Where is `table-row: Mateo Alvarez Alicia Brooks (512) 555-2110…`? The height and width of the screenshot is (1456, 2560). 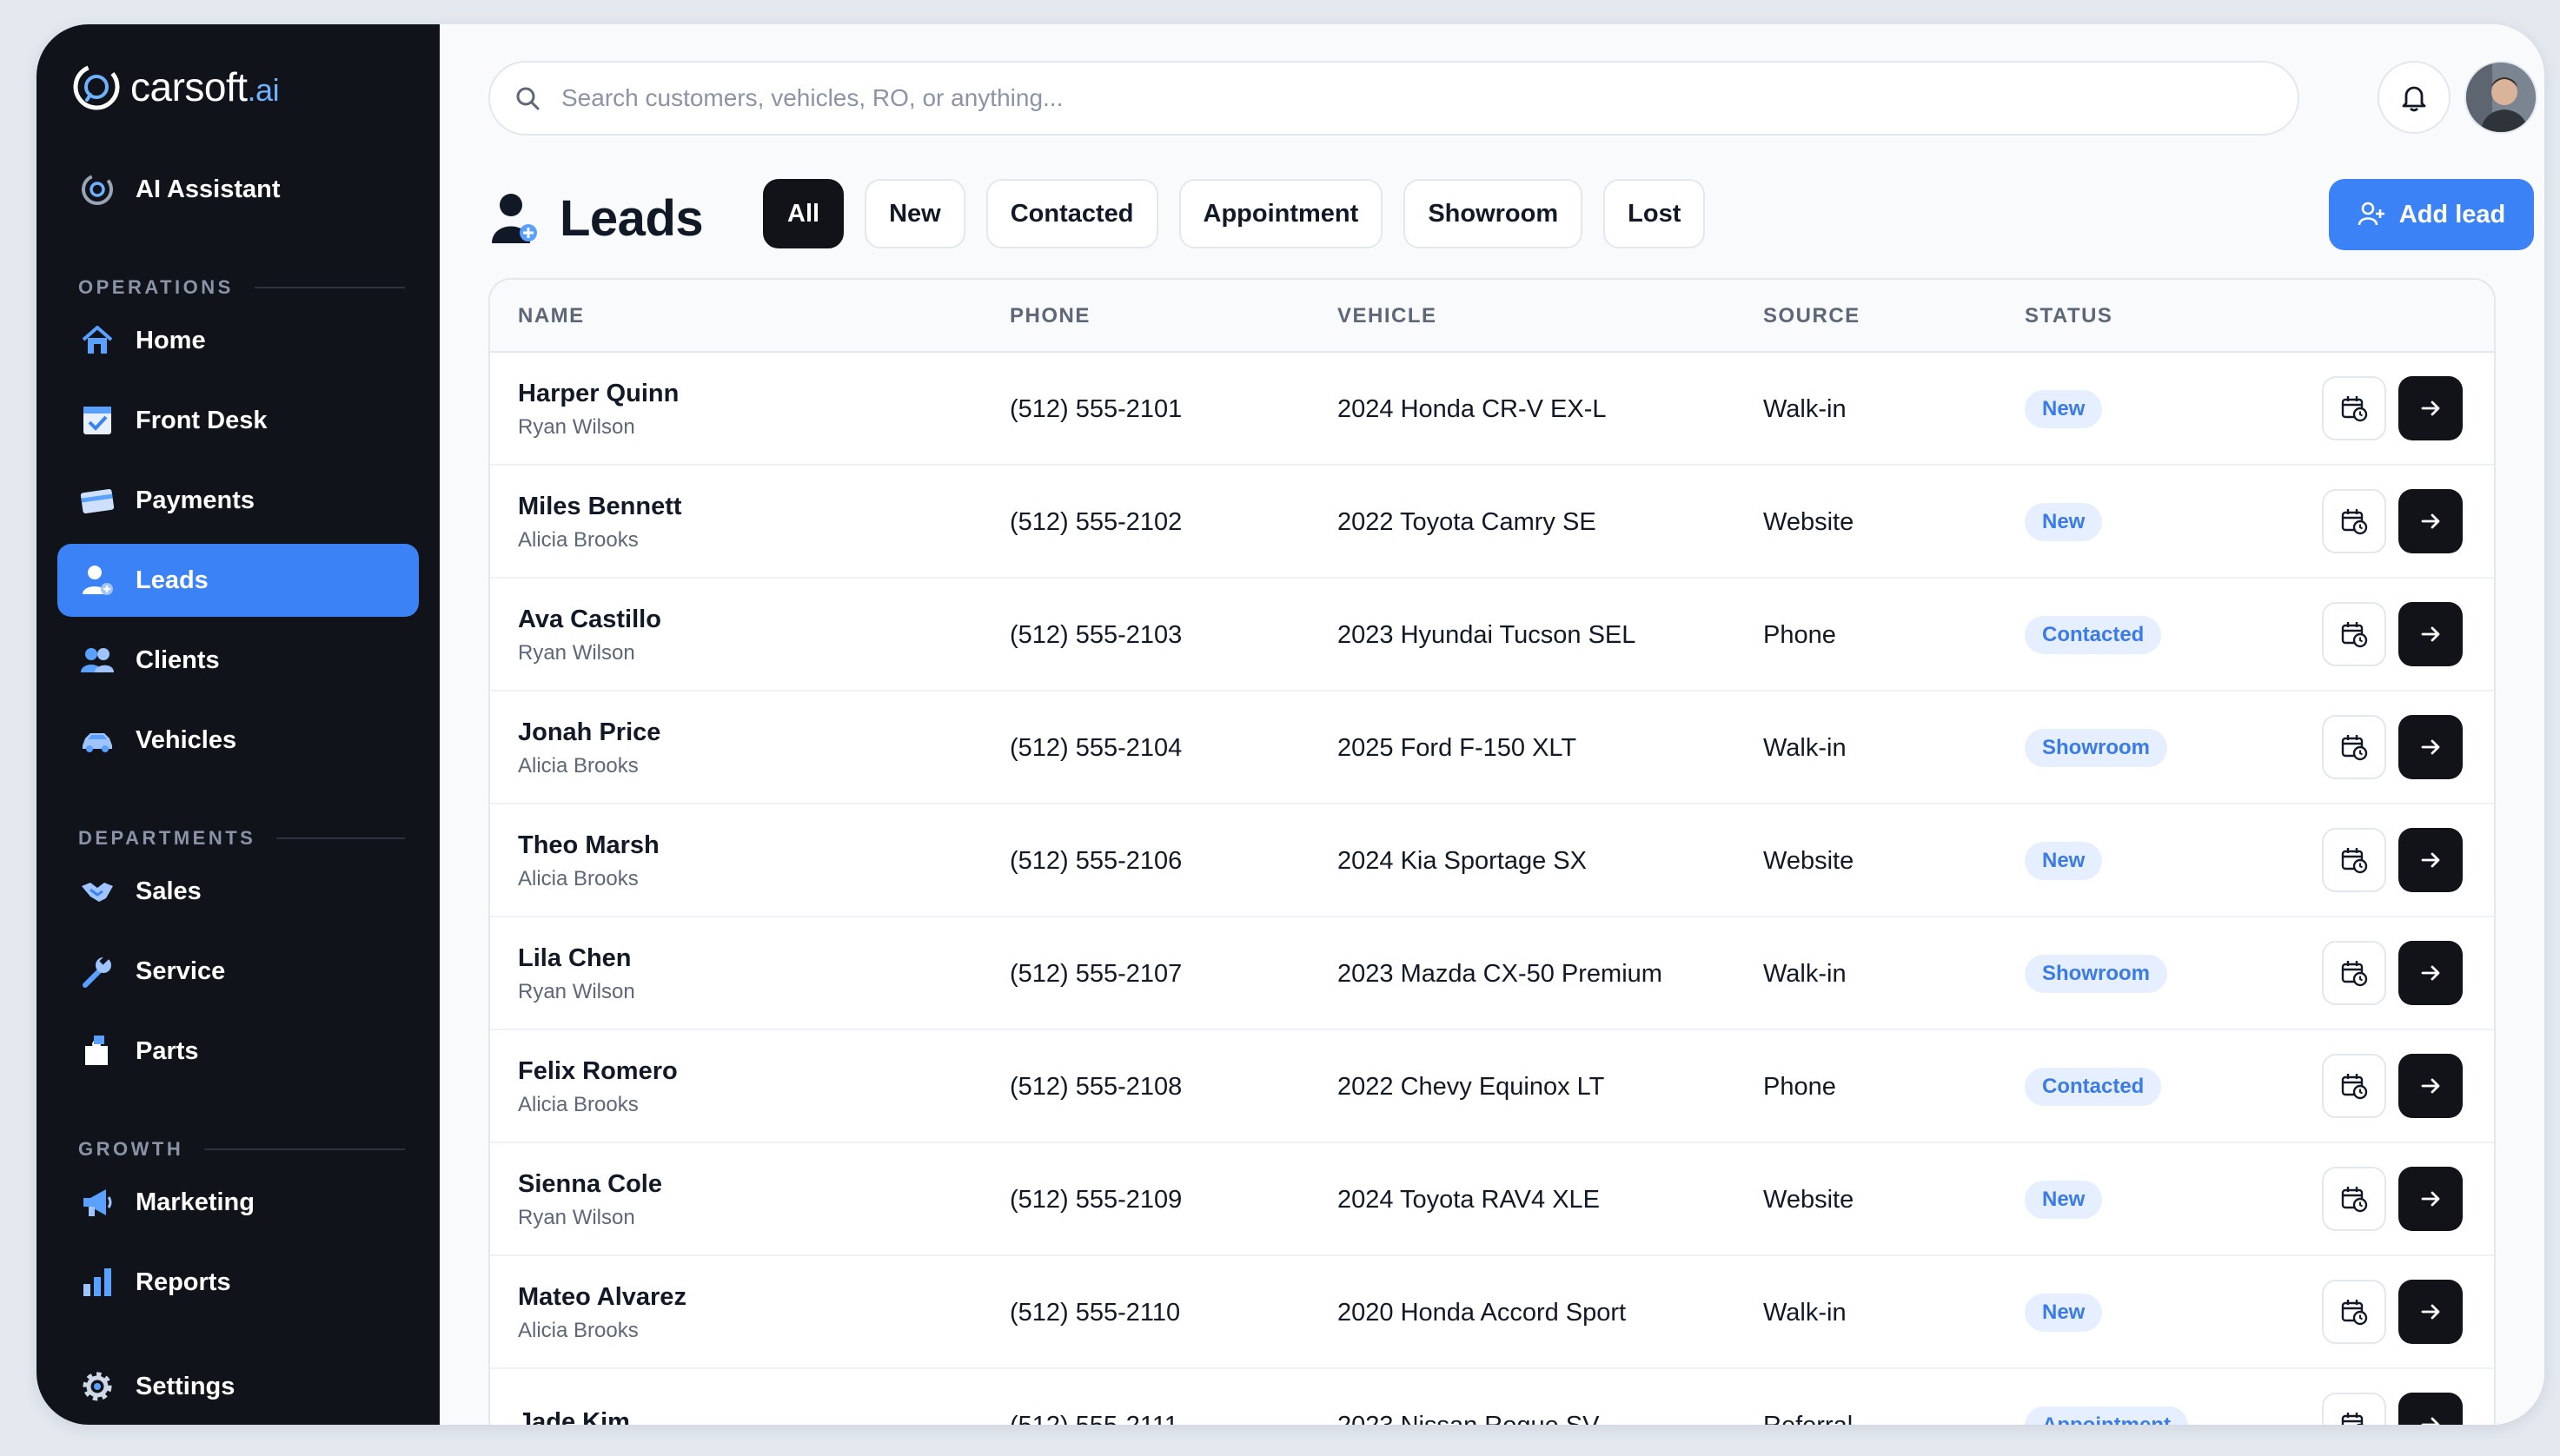
table-row: Mateo Alvarez Alicia Brooks (512) 555-2110… is located at coordinates (1492, 1312).